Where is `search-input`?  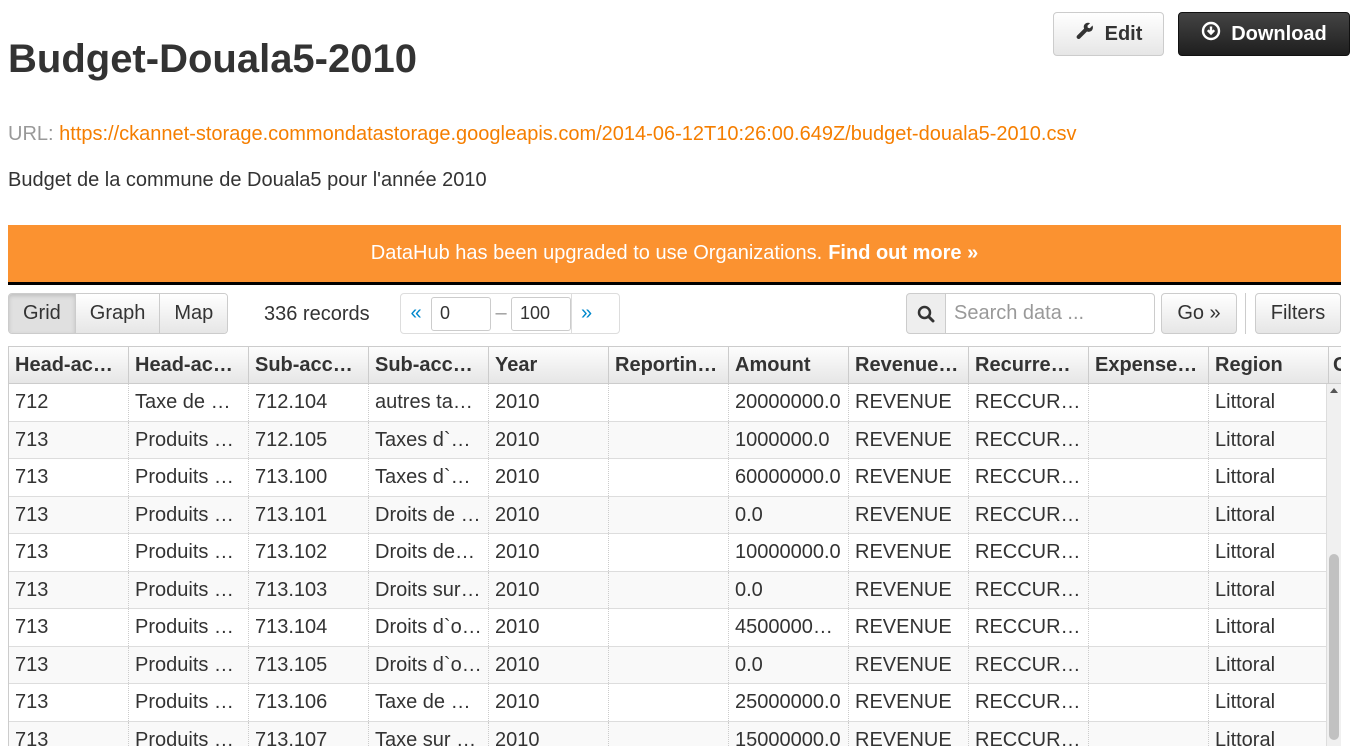 search-input is located at coordinates (1050, 313).